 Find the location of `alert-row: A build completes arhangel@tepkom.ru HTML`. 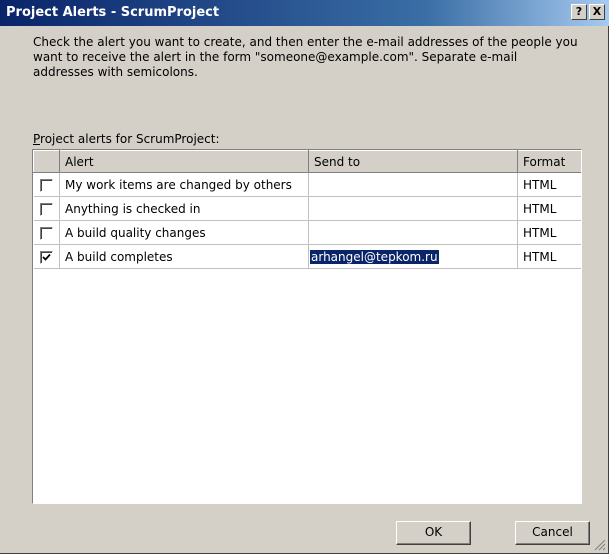

alert-row: A build completes arhangel@tepkom.ru HTML is located at coordinates (307, 256).